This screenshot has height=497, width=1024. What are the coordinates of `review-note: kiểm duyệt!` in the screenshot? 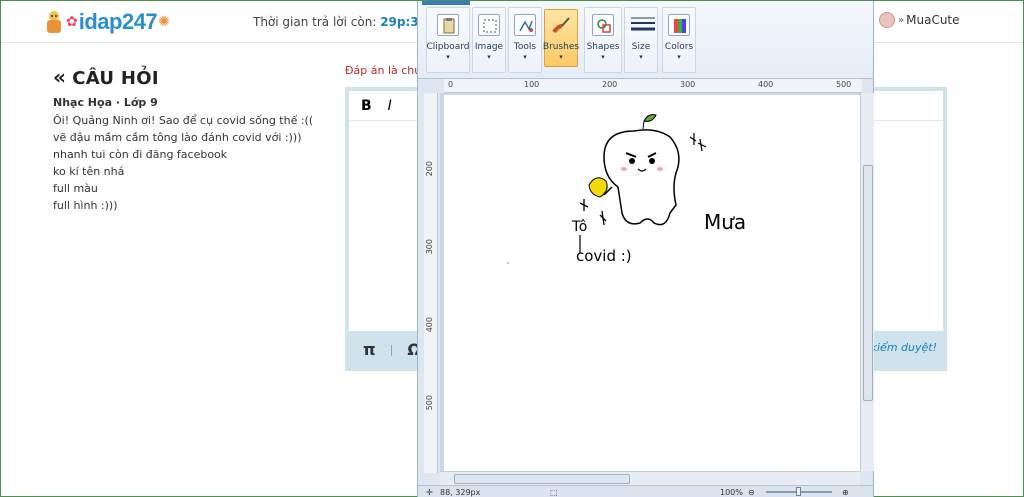 It's located at (903, 347).